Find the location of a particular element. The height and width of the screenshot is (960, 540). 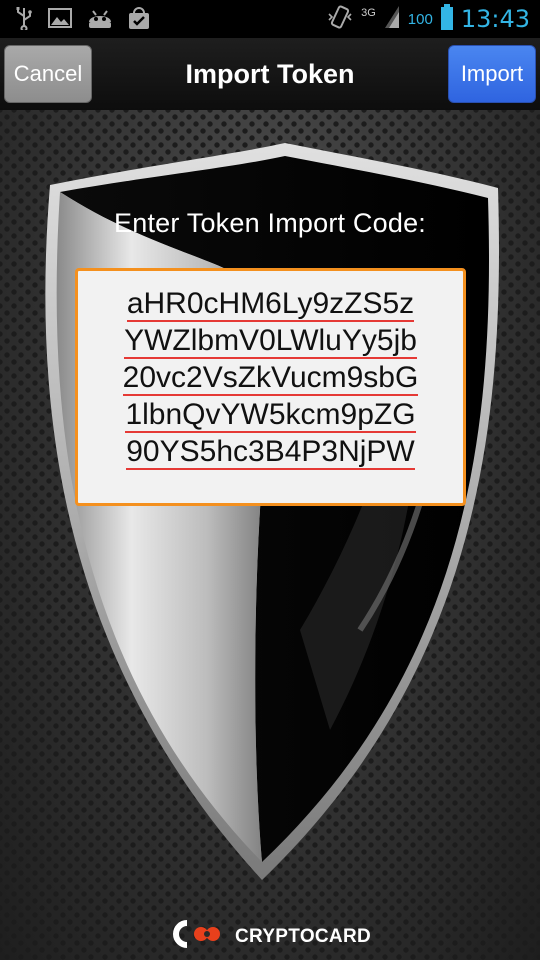

image-icon is located at coordinates (60, 18).